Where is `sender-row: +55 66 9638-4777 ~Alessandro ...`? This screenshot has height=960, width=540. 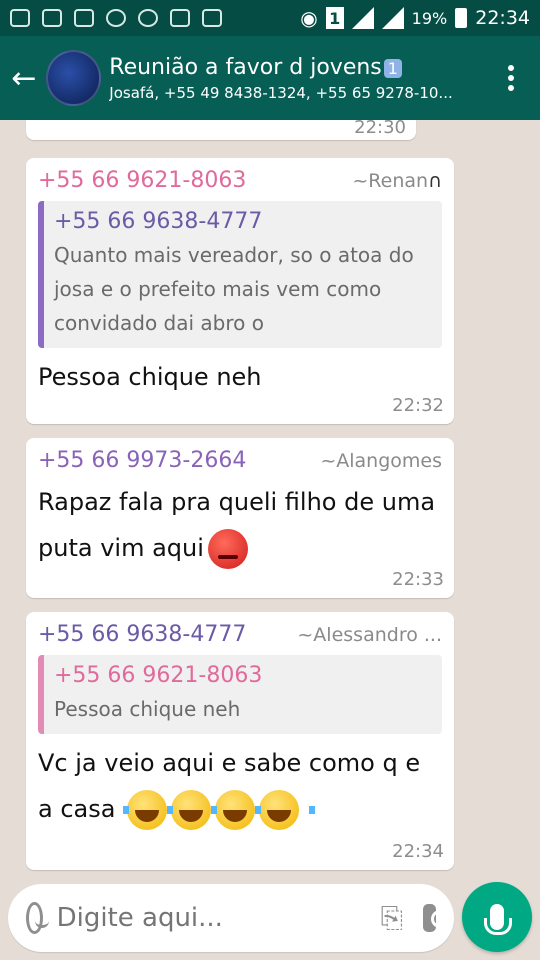 sender-row: +55 66 9638-4777 ~Alessandro ... is located at coordinates (240, 634).